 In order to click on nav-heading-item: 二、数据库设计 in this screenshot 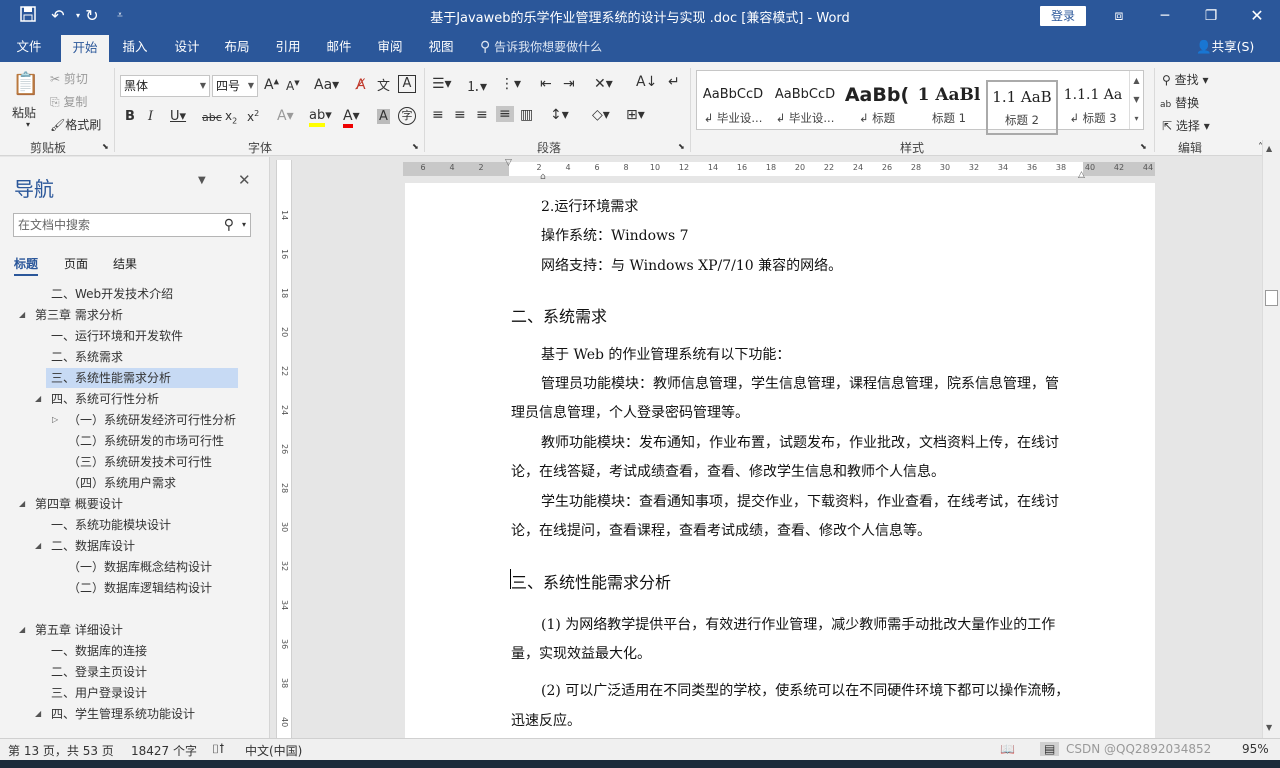, I will do `click(93, 546)`.